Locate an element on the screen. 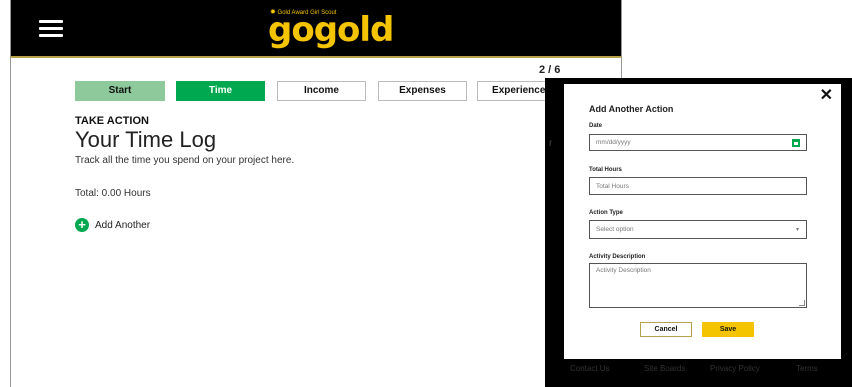 Image resolution: width=852 pixels, height=387 pixels. tab-time: Time is located at coordinates (220, 91).